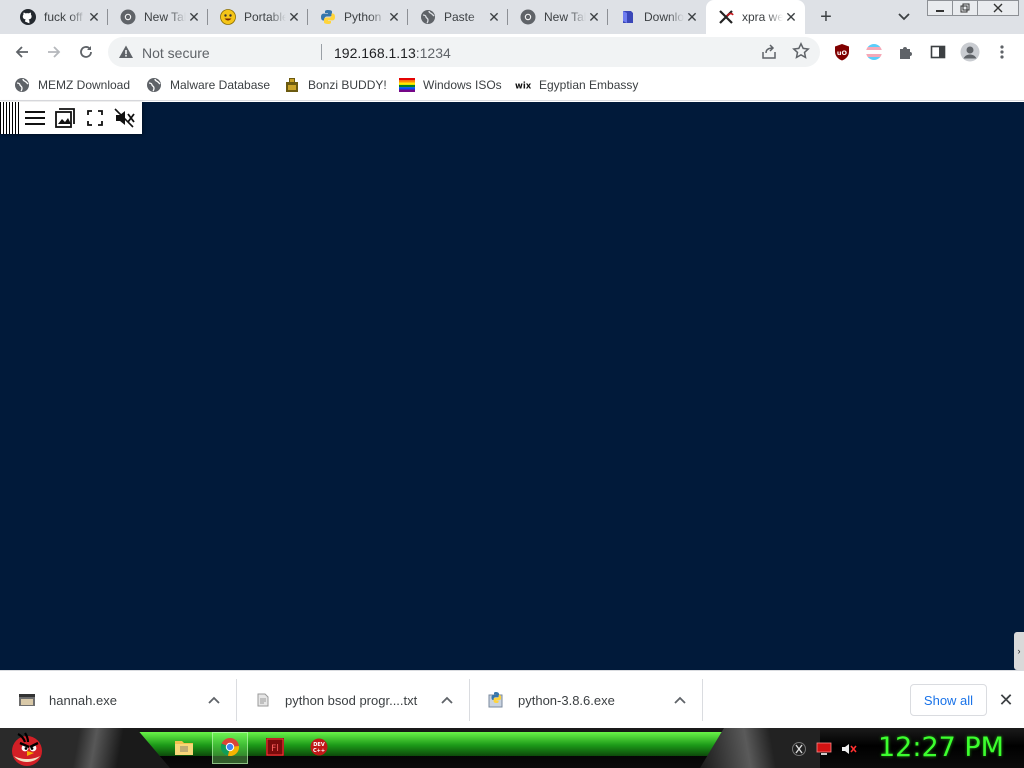  Describe the element at coordinates (702, 700) in the screenshot. I see `download-separator` at that location.